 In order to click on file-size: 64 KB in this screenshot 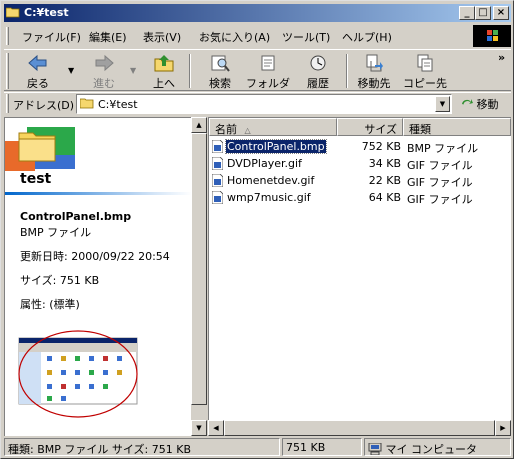, I will do `click(384, 197)`.